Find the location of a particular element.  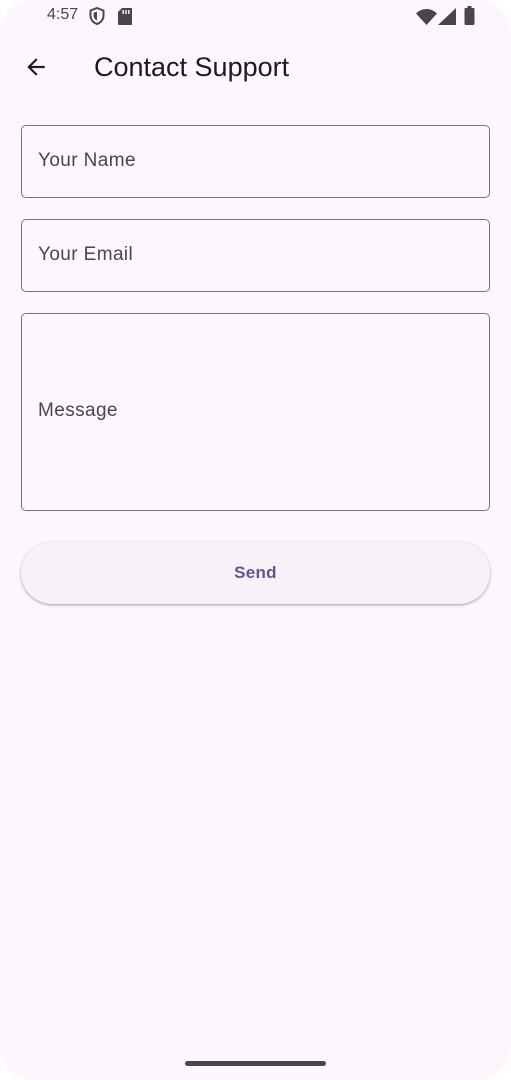

status-bar: 4:57 is located at coordinates (255, 17).